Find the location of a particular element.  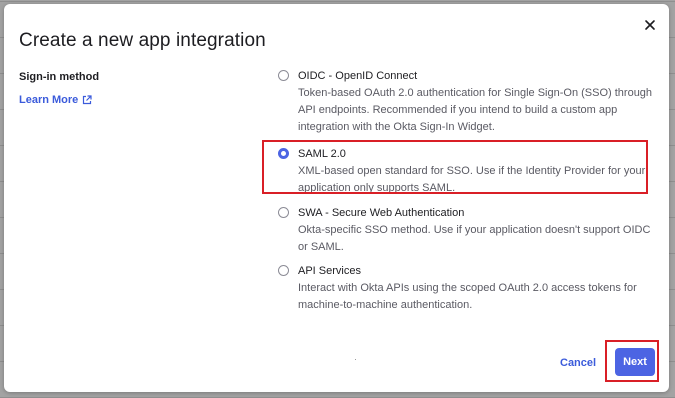

close-icon is located at coordinates (650, 25).